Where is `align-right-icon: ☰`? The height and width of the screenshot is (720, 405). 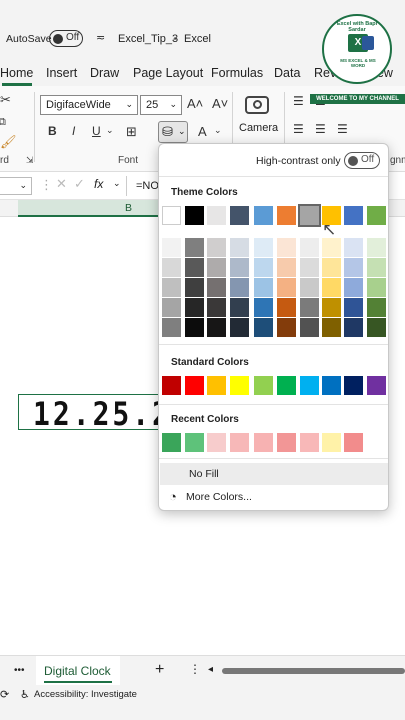 align-right-icon: ☰ is located at coordinates (342, 129).